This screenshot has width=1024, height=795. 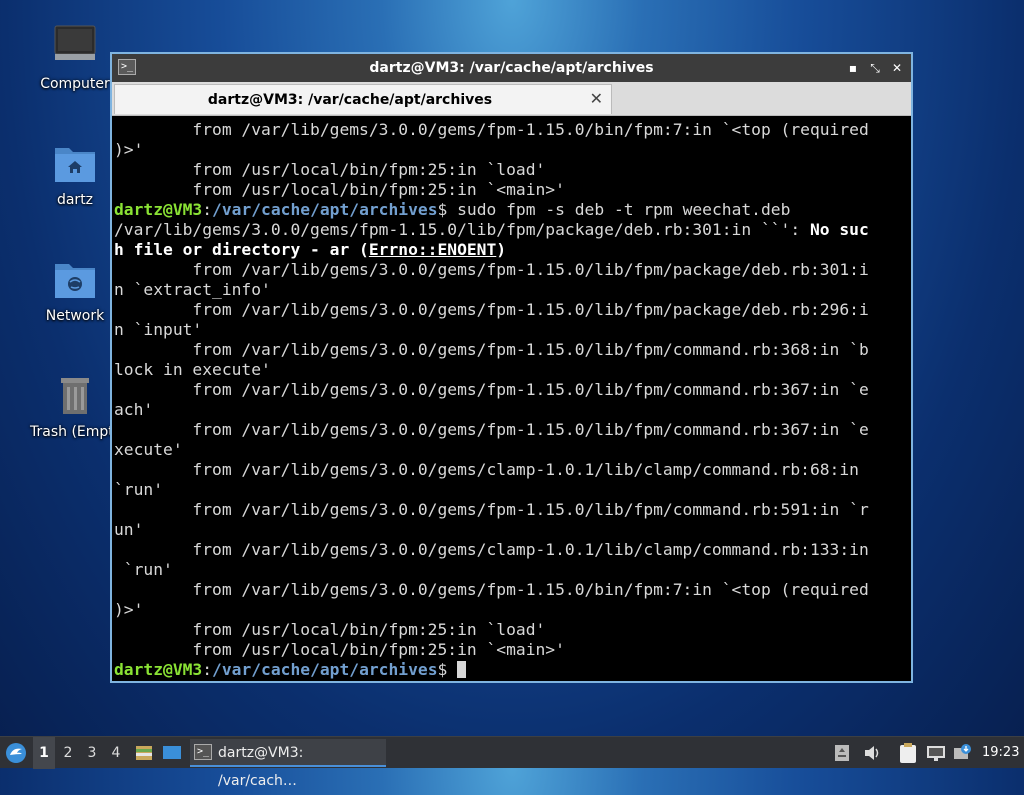 I want to click on file-manager-icon, so click(x=144, y=753).